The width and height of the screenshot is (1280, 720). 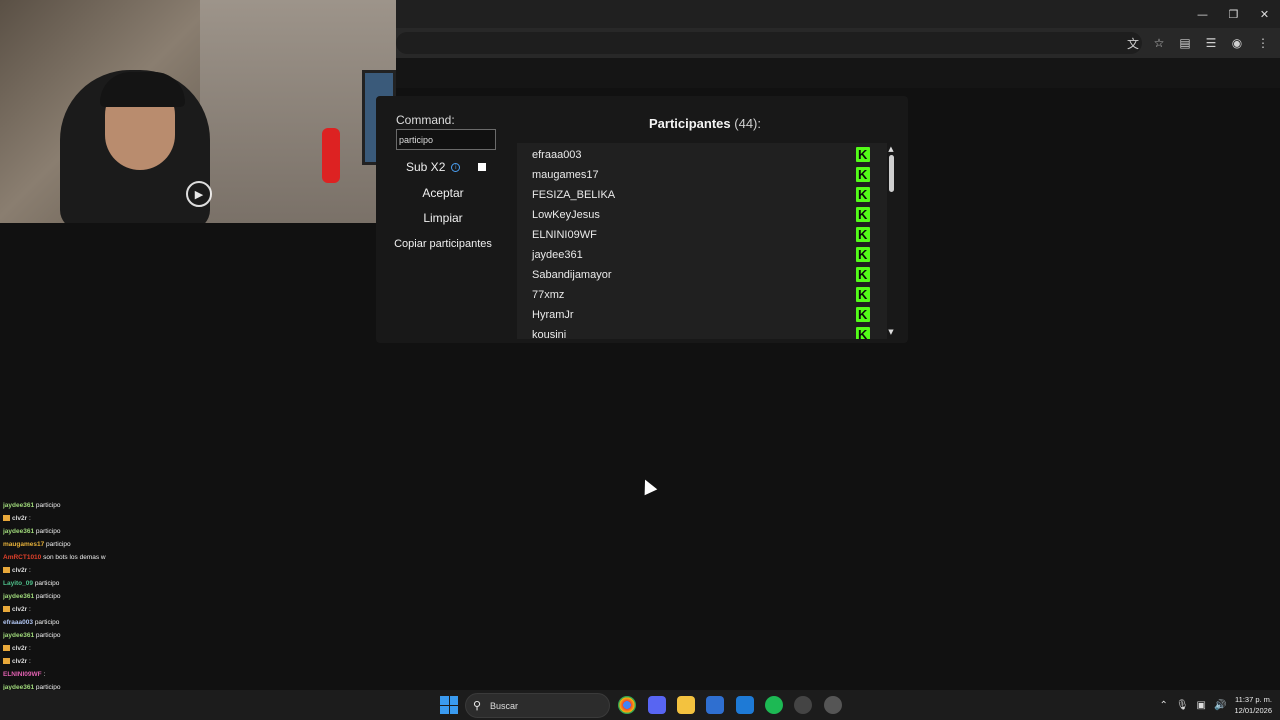 I want to click on chat-username: efraaa003, so click(x=18, y=622).